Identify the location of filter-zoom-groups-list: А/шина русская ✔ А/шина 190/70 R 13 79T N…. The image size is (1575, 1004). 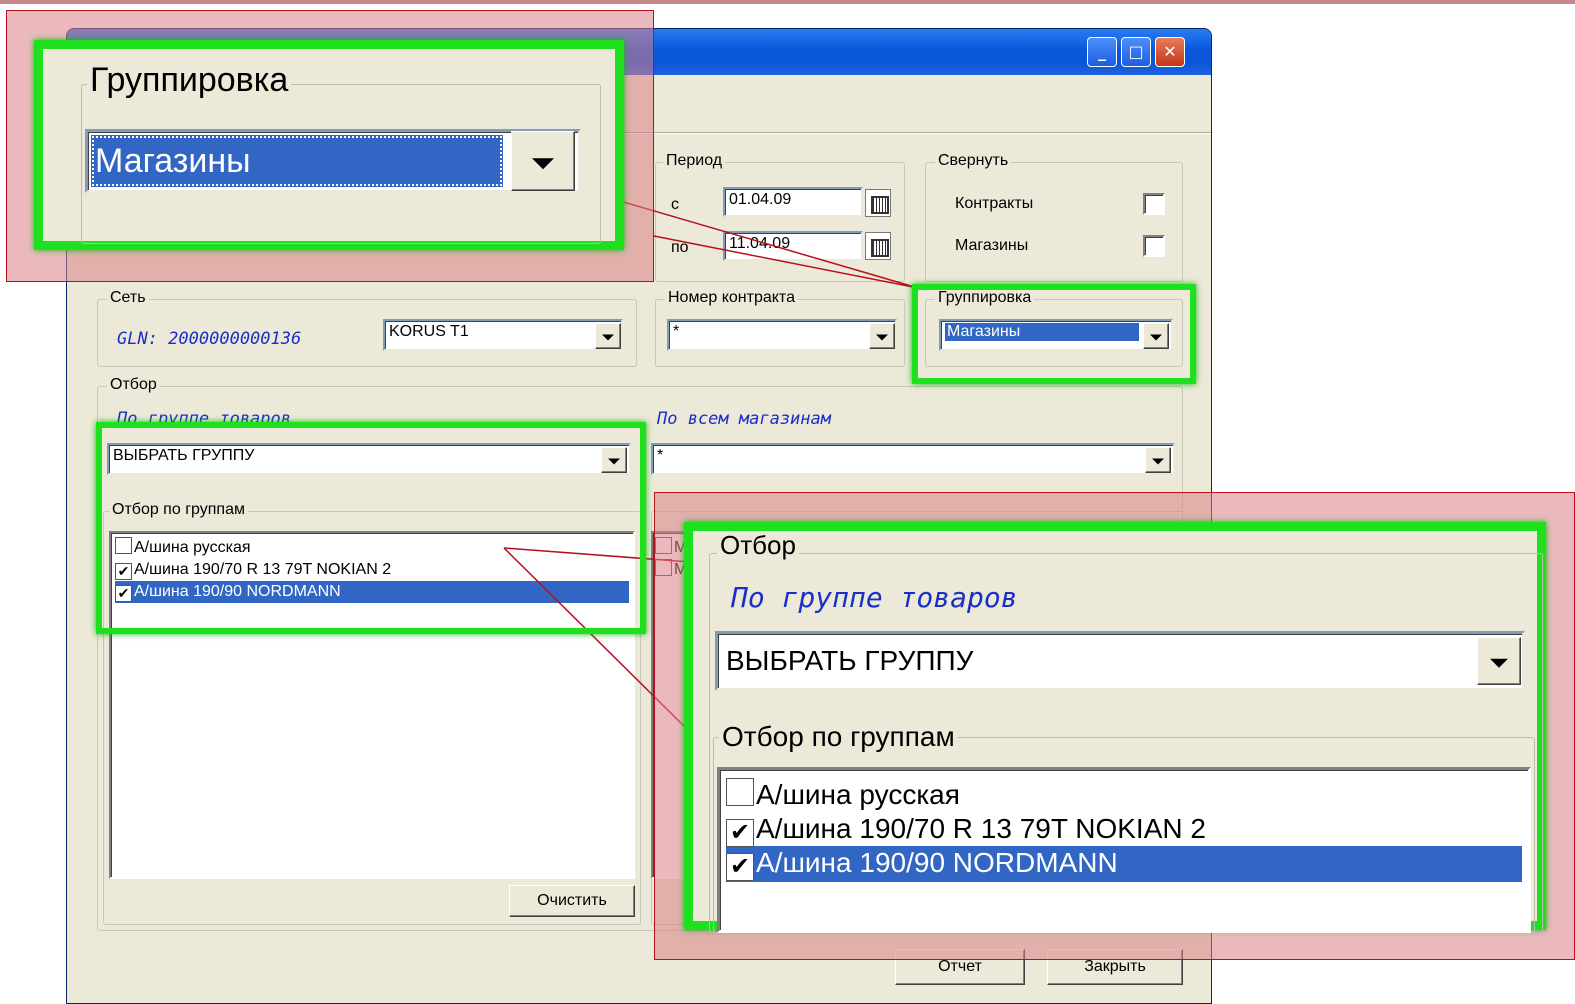
(1124, 850).